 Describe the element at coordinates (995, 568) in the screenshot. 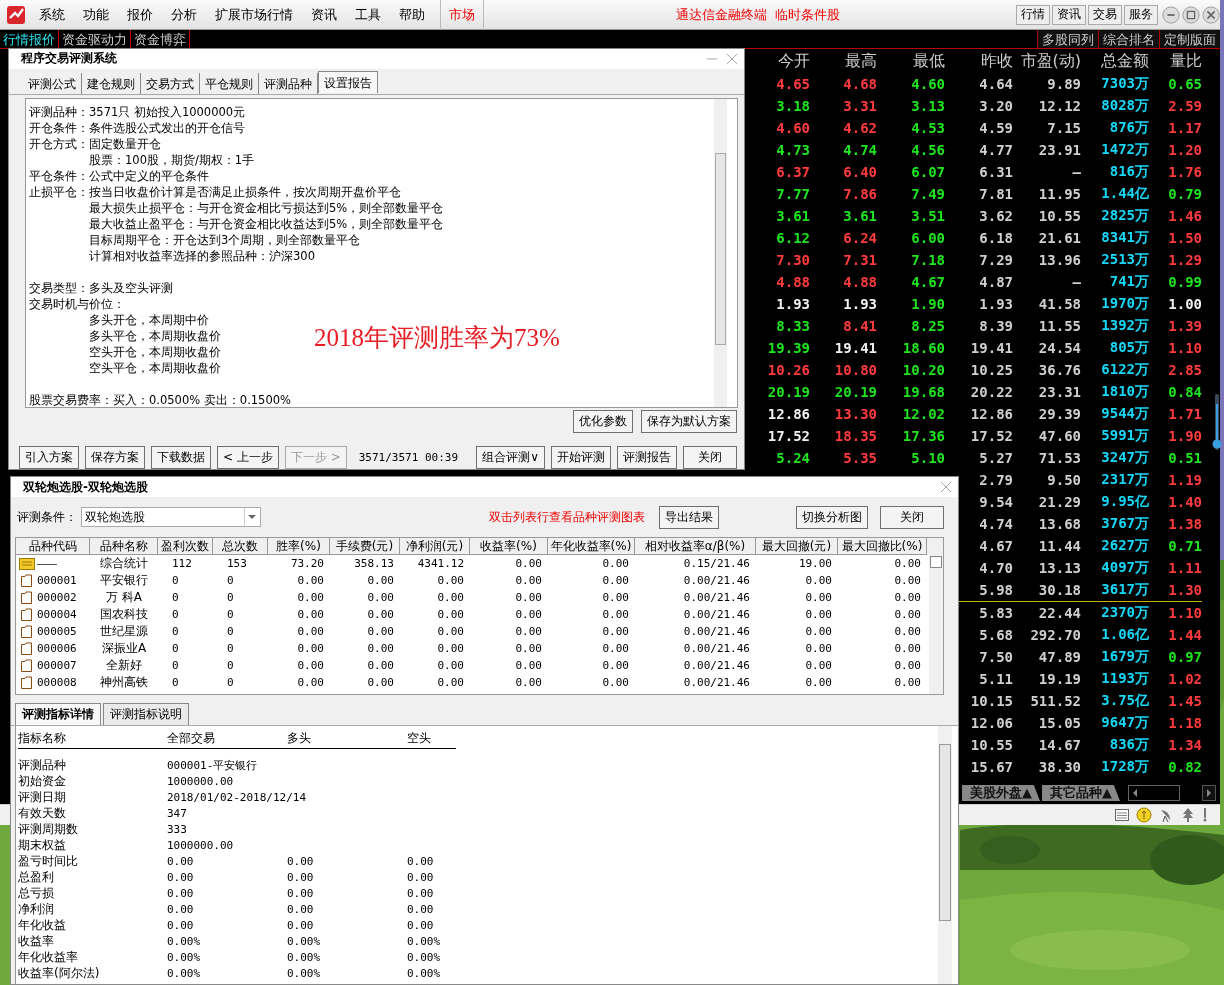

I see `quote-cell-text: 4.70` at that location.